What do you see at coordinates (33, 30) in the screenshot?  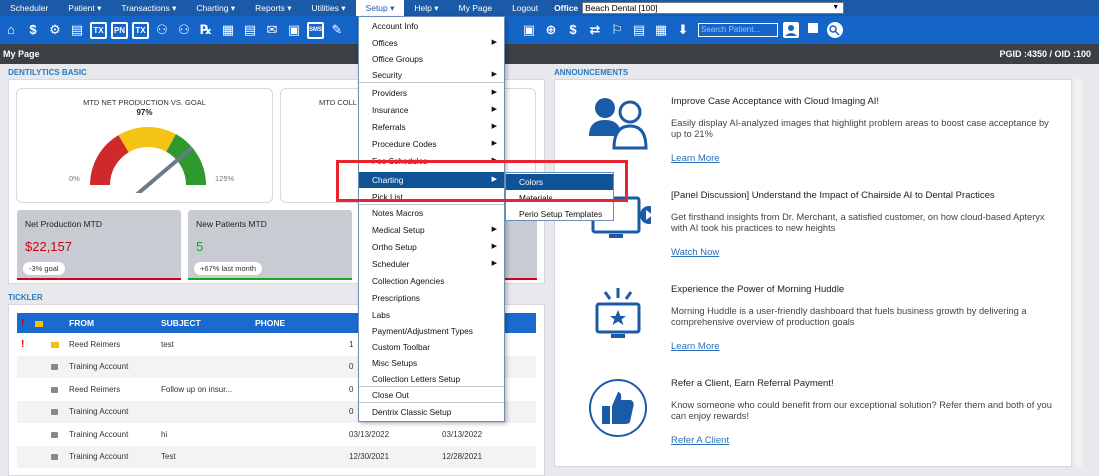 I see `dollar-icon: $` at bounding box center [33, 30].